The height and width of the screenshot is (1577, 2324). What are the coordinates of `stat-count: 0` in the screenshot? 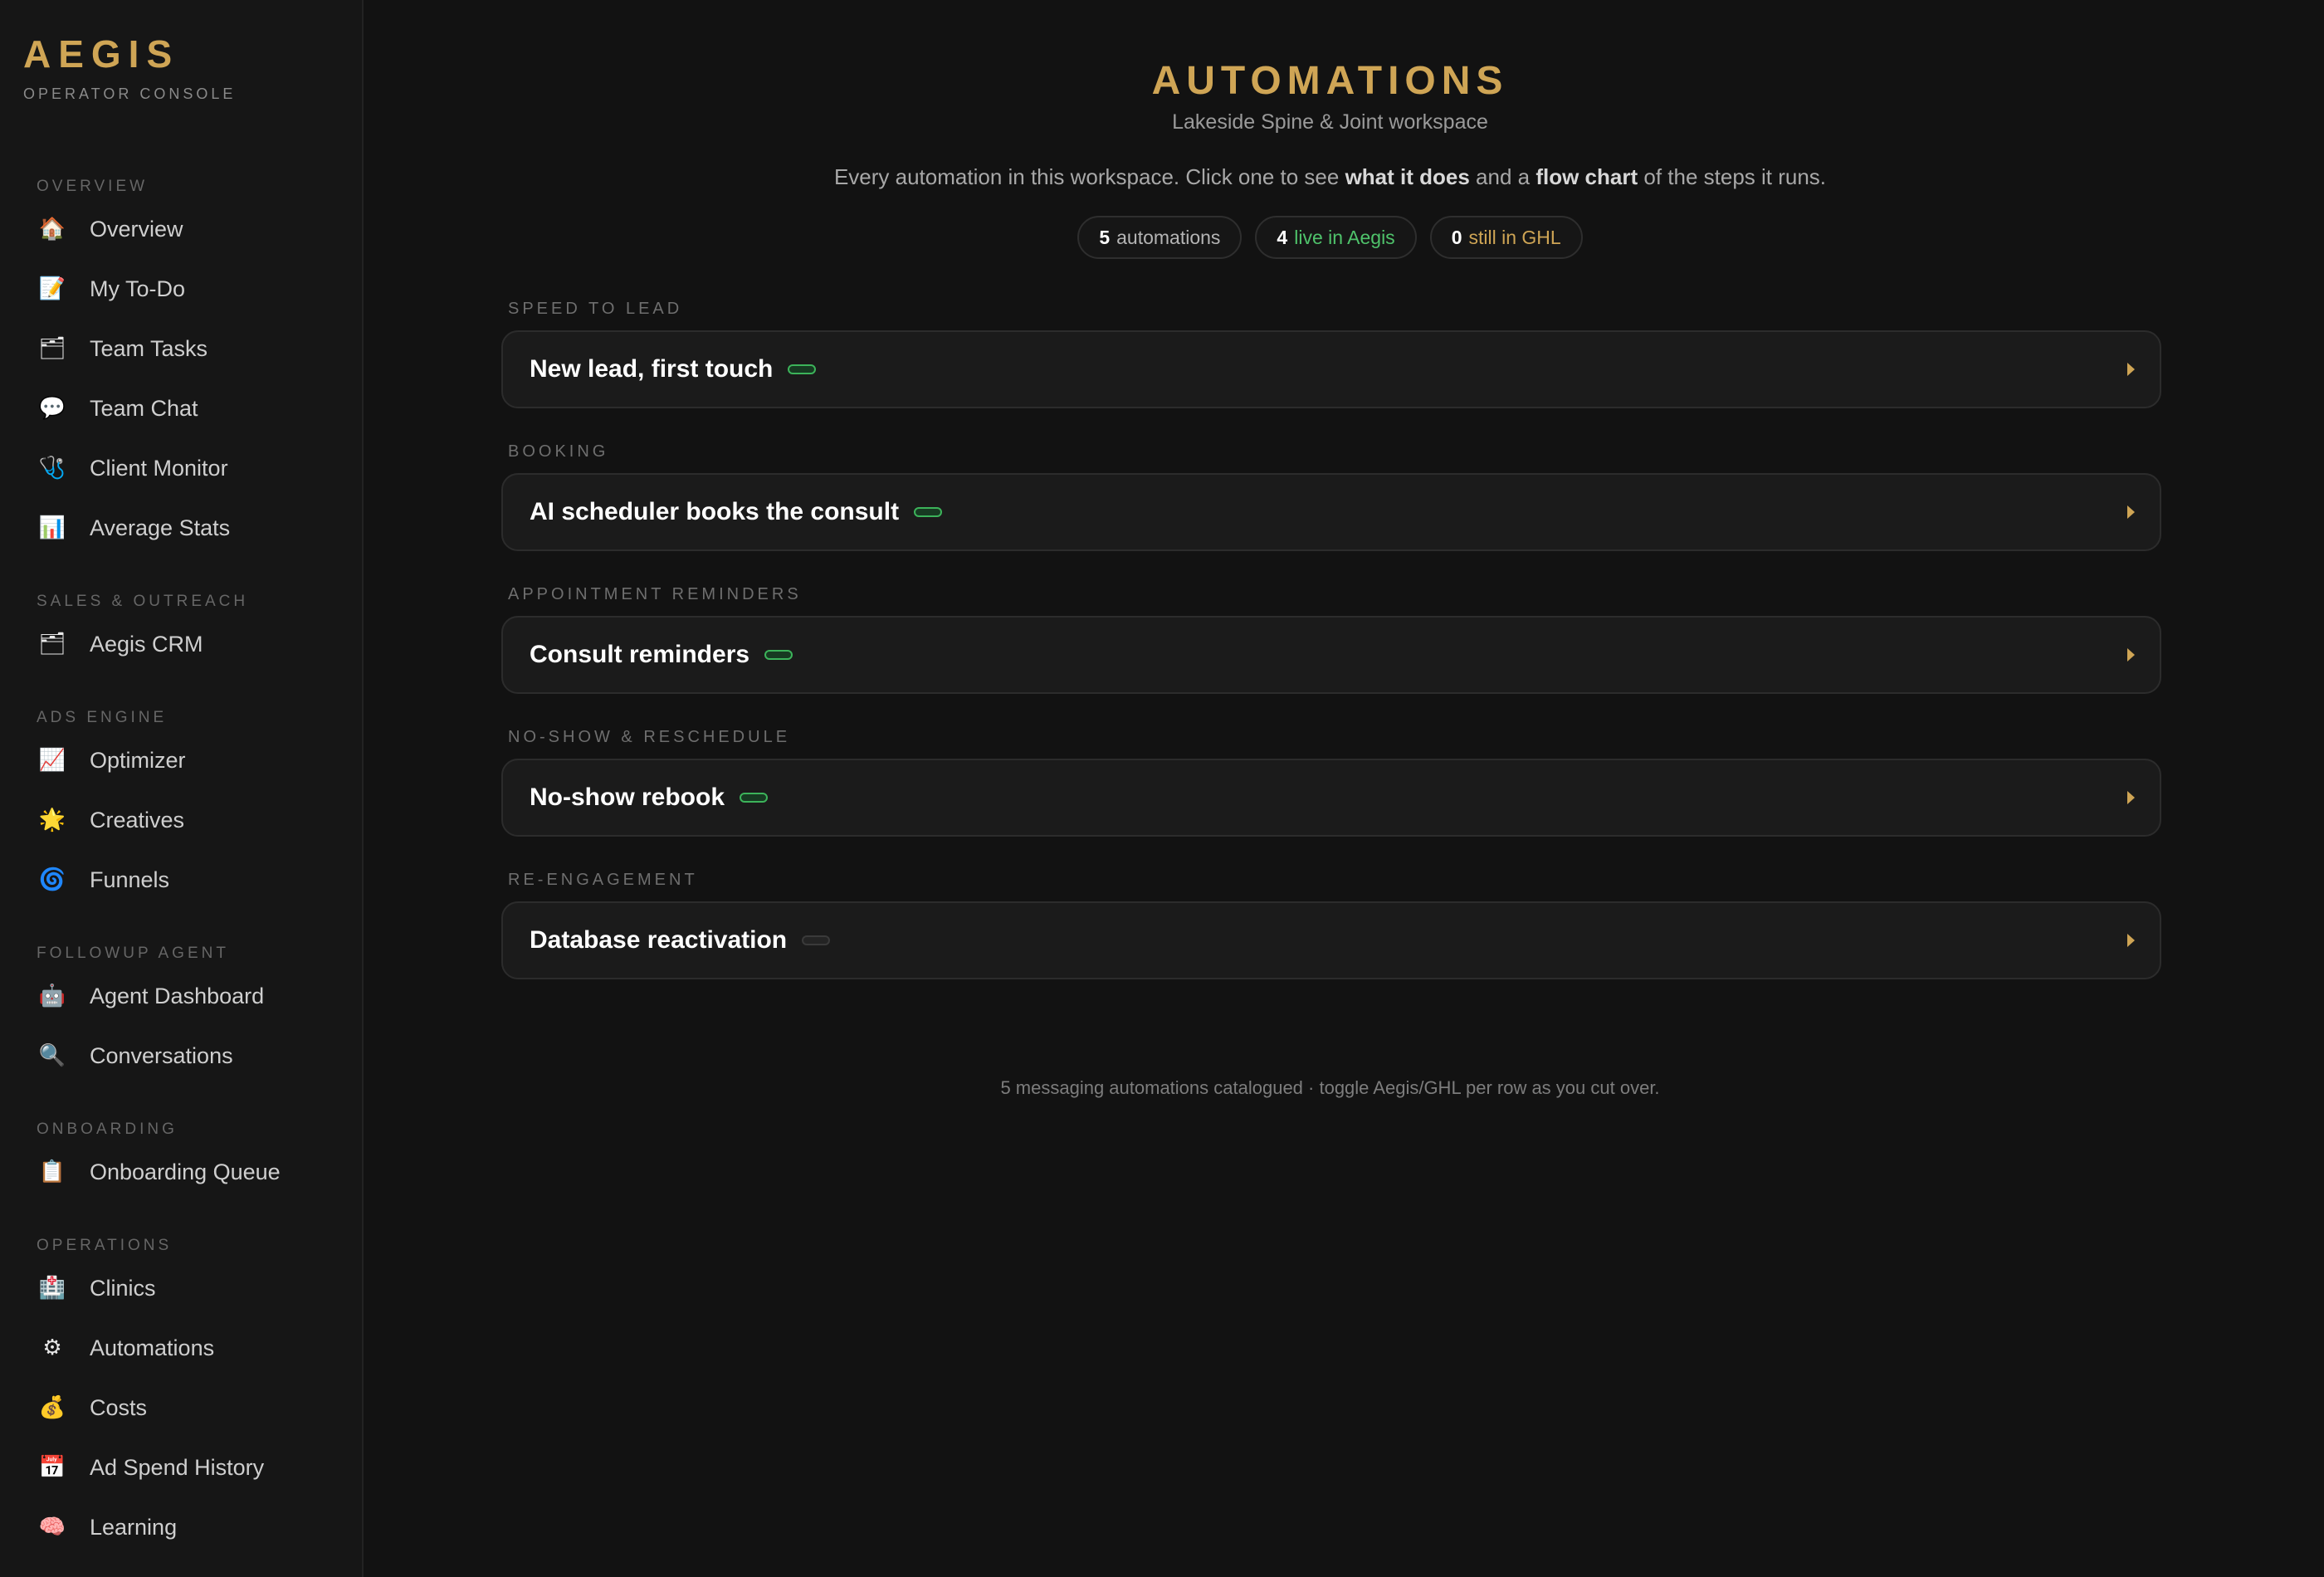 It's located at (1456, 237).